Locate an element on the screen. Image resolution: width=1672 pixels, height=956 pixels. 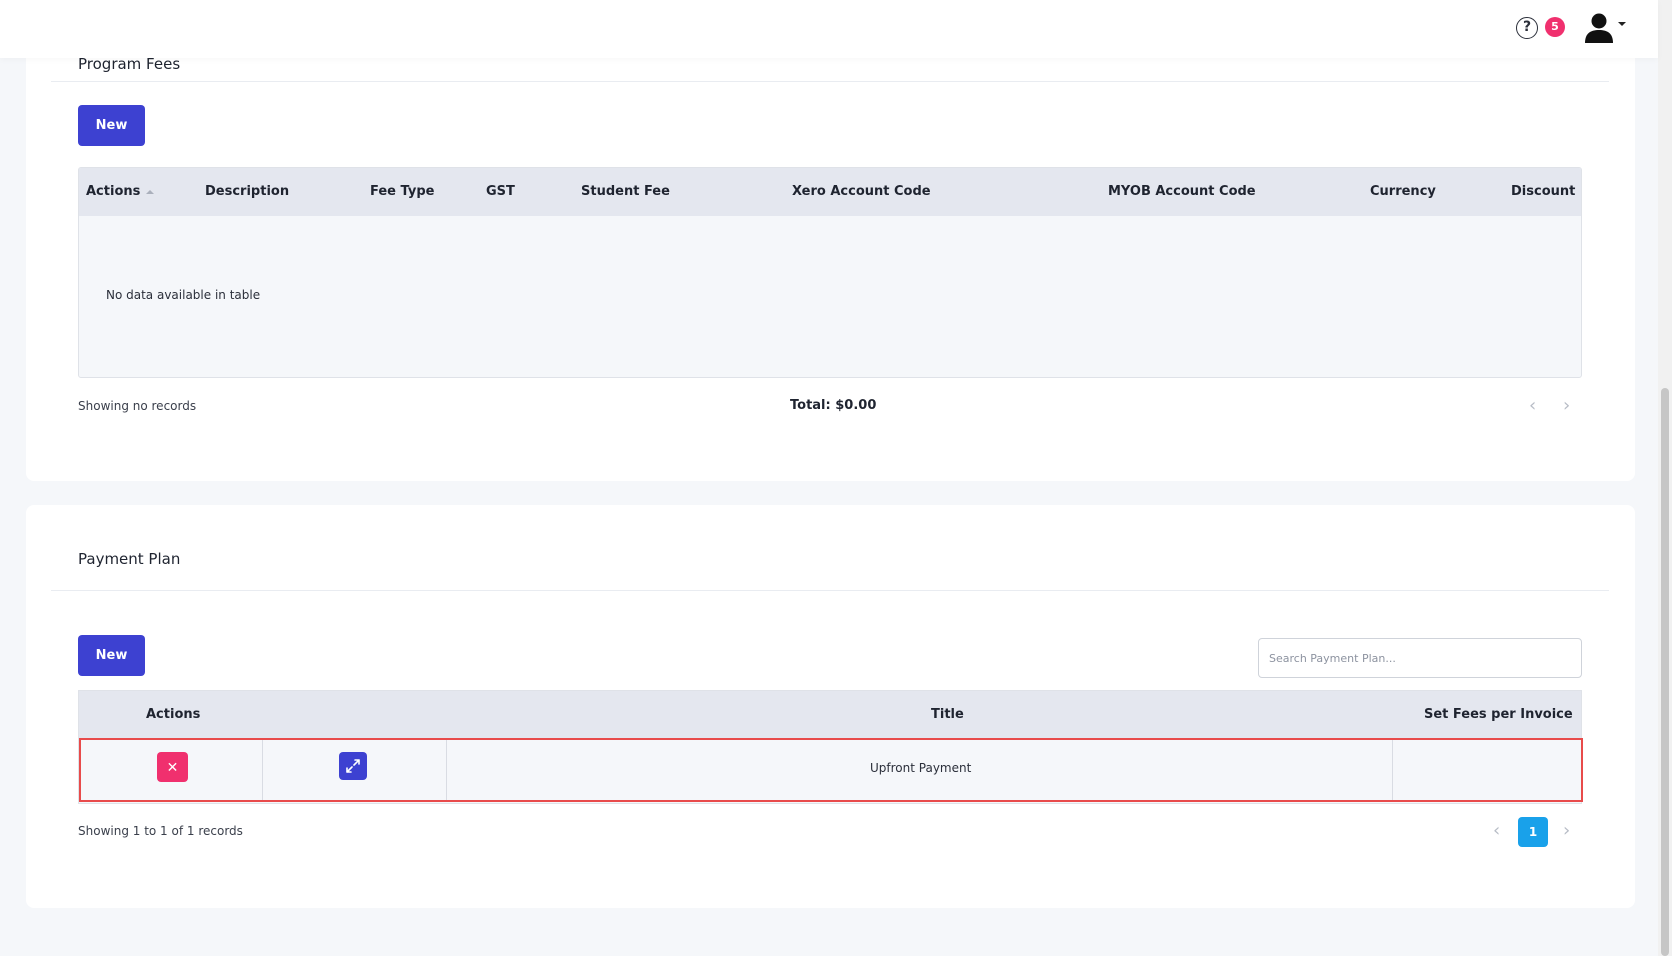
expand-icon is located at coordinates (353, 766).